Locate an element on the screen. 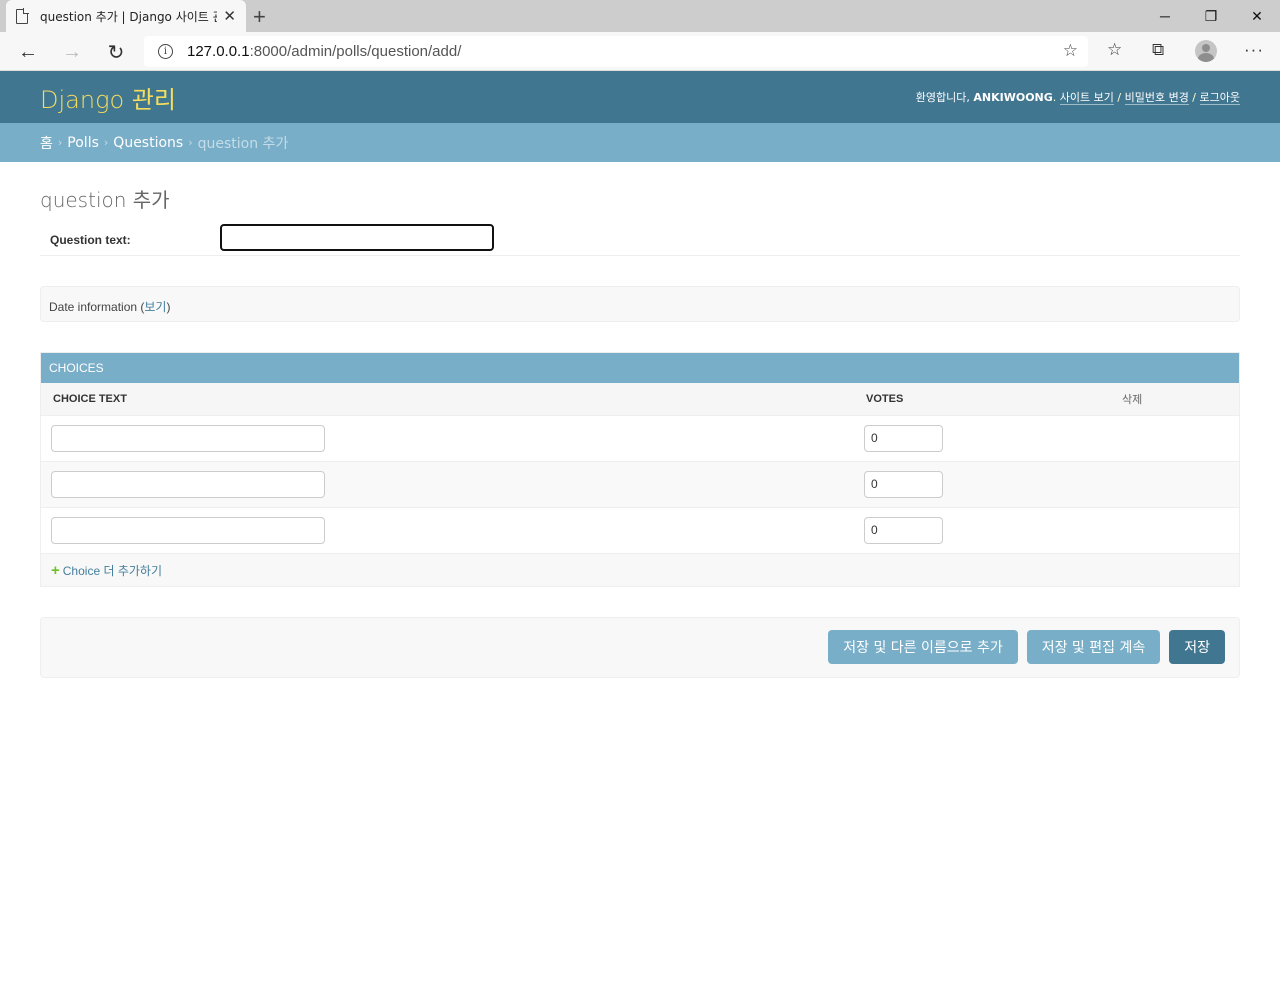 The height and width of the screenshot is (984, 1280). restore-icon: ❐ is located at coordinates (1211, 16).